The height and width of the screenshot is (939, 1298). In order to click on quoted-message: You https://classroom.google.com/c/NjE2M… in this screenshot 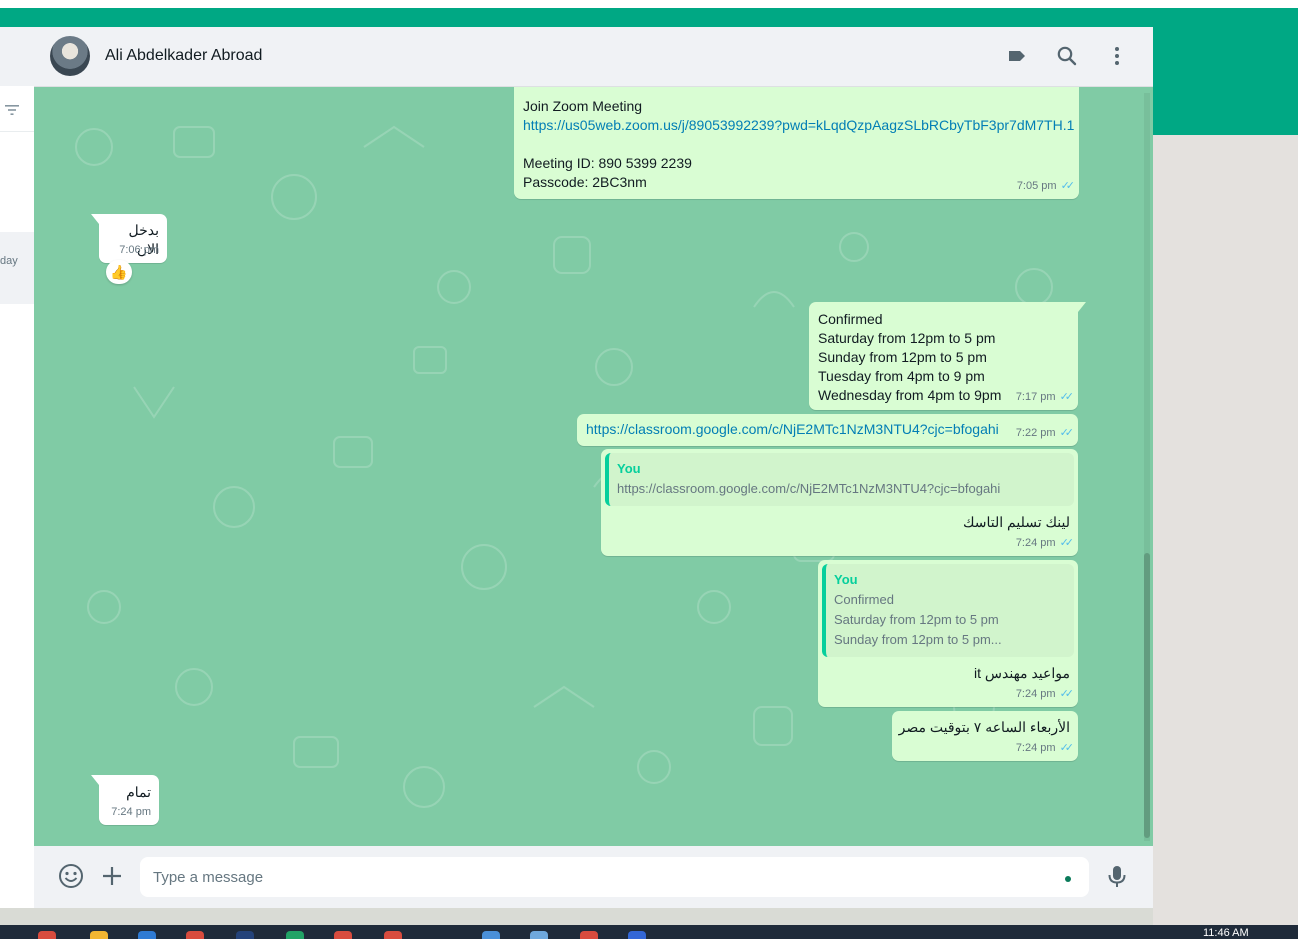, I will do `click(839, 479)`.